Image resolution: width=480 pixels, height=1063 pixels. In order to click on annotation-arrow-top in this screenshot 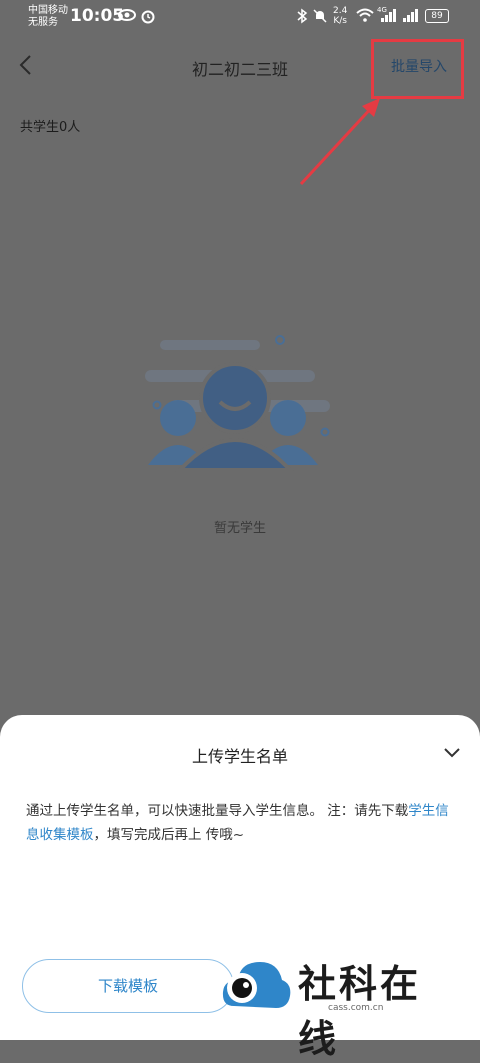, I will do `click(339, 142)`.